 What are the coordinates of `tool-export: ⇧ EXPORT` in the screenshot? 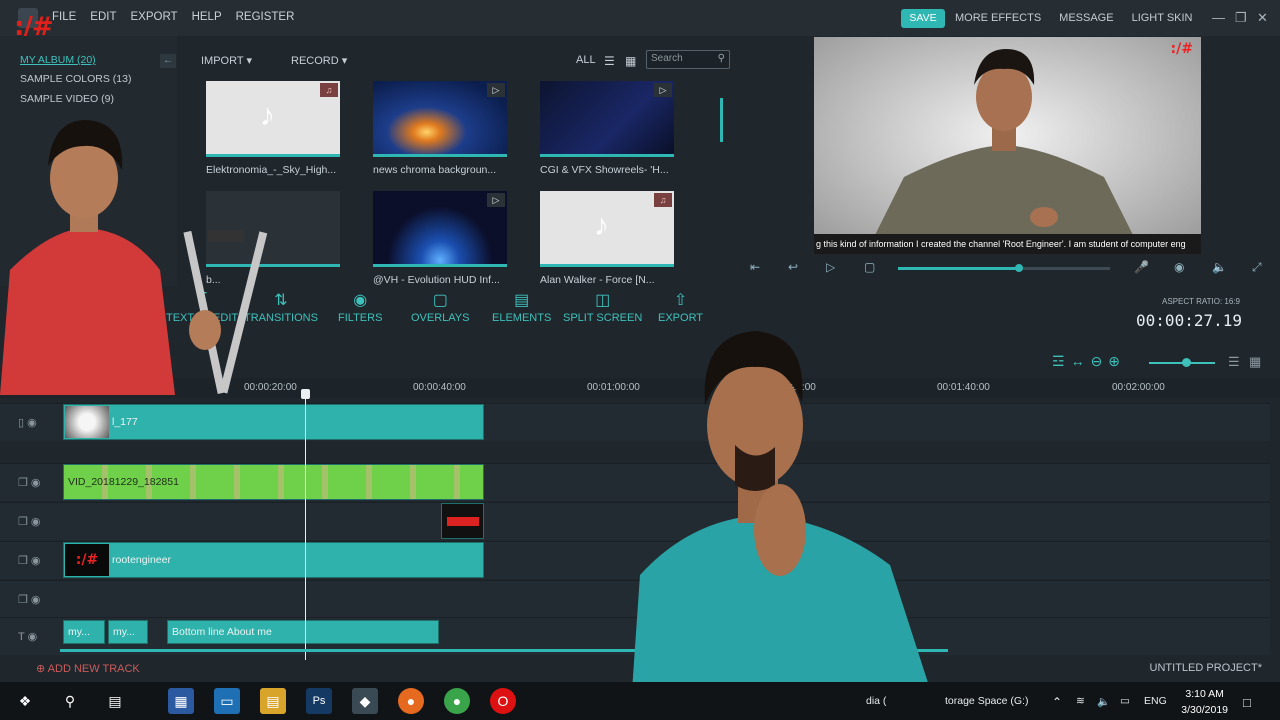 It's located at (680, 307).